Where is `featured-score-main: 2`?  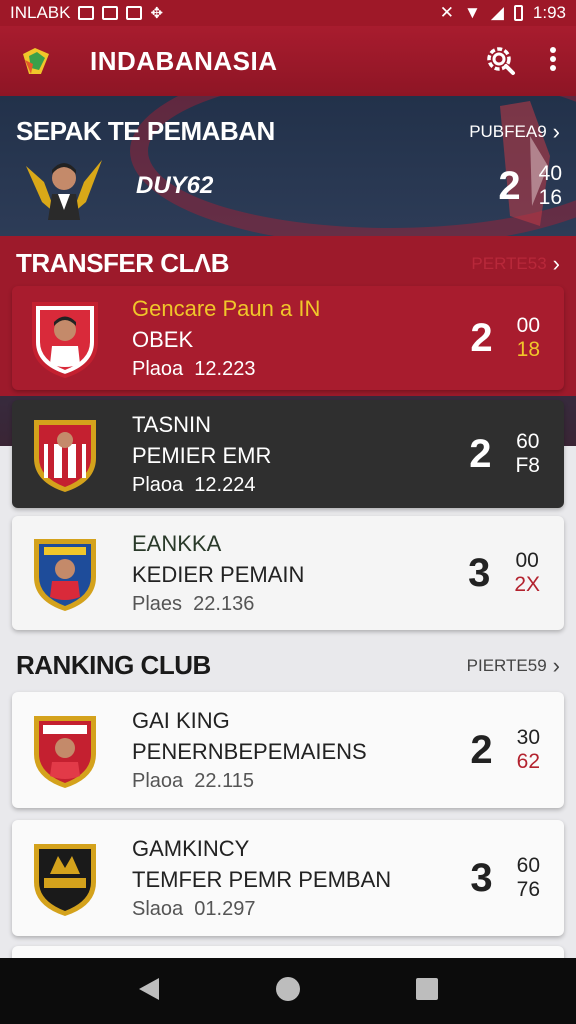
featured-score-main: 2 is located at coordinates (509, 185).